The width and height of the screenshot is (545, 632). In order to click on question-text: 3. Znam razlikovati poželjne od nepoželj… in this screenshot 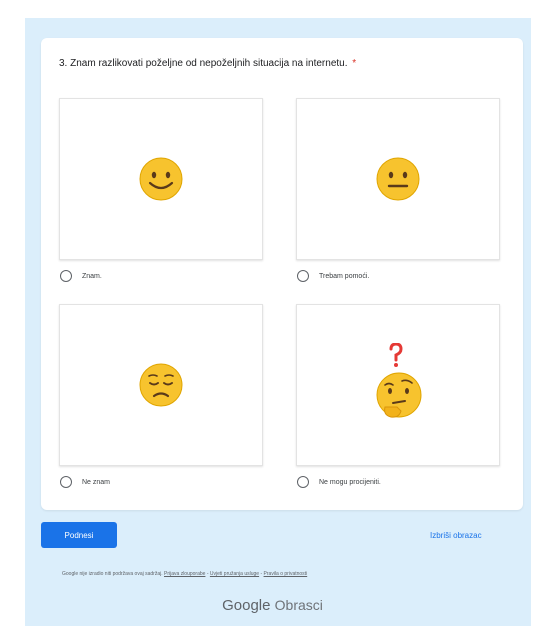, I will do `click(203, 63)`.